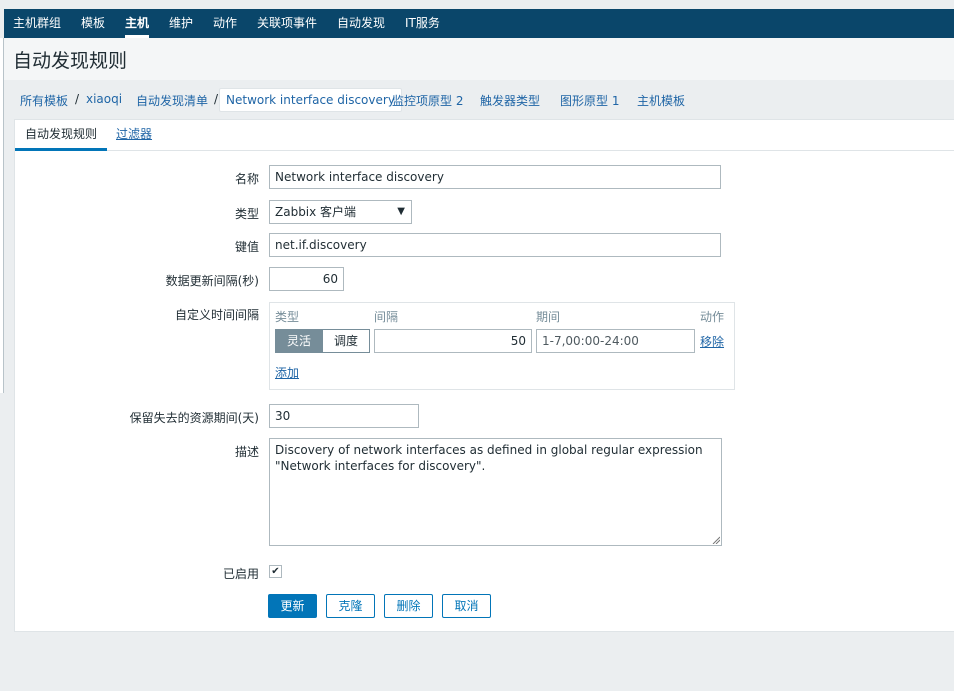 This screenshot has width=954, height=691. I want to click on dropdown-arrow-icon: ▼, so click(401, 211).